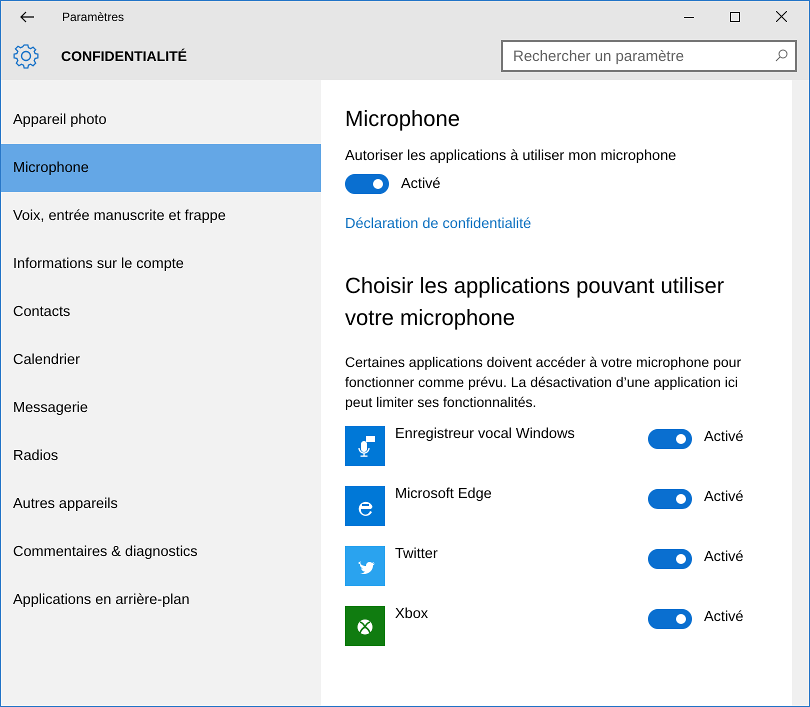 The image size is (810, 707). Describe the element at coordinates (781, 16) in the screenshot. I see `close-icon` at that location.